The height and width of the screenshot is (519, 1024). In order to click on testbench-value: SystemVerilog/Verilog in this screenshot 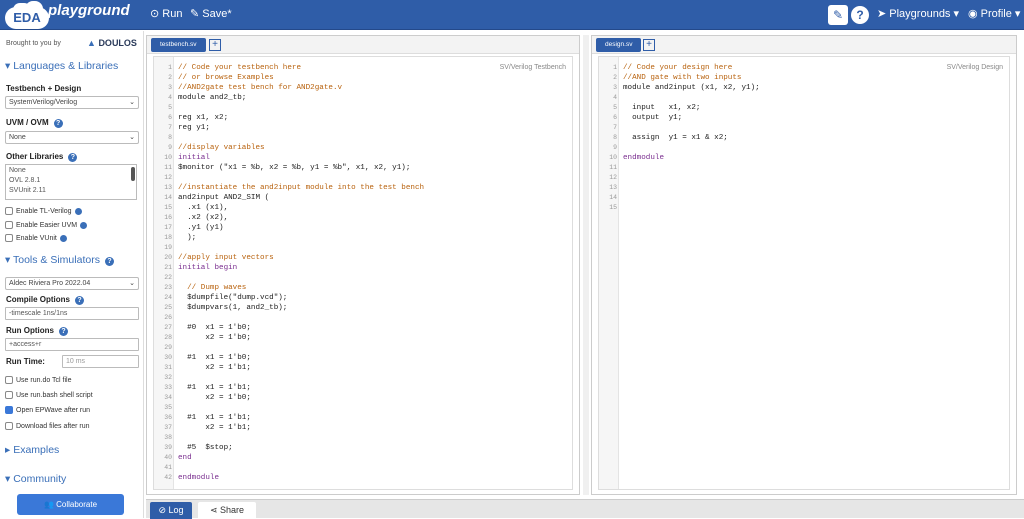, I will do `click(43, 102)`.